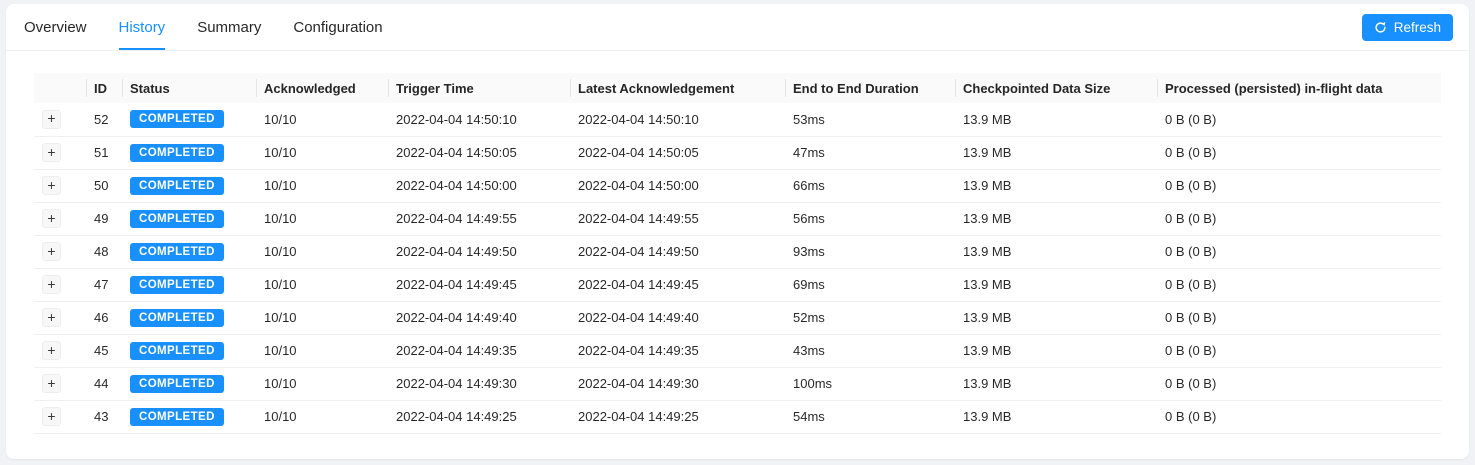  Describe the element at coordinates (104, 318) in the screenshot. I see `cell-id: 46` at that location.